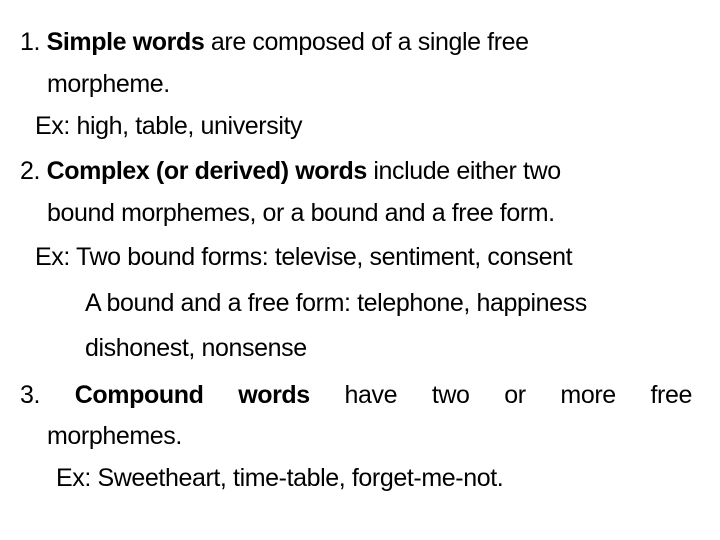  What do you see at coordinates (588, 395) in the screenshot?
I see `item-3-definition-word: more` at bounding box center [588, 395].